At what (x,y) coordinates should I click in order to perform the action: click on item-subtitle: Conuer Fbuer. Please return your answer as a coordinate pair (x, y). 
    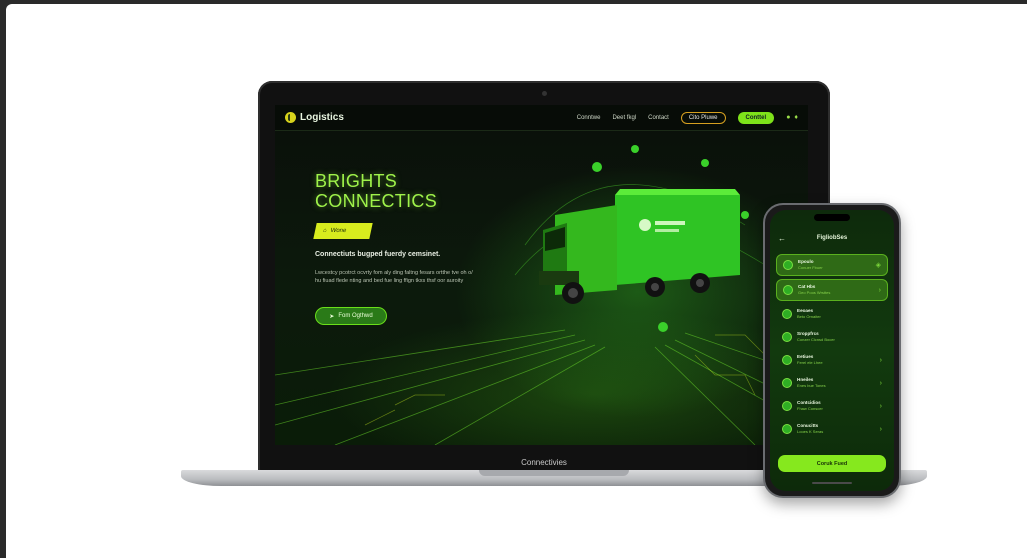
    Looking at the image, I should click on (810, 267).